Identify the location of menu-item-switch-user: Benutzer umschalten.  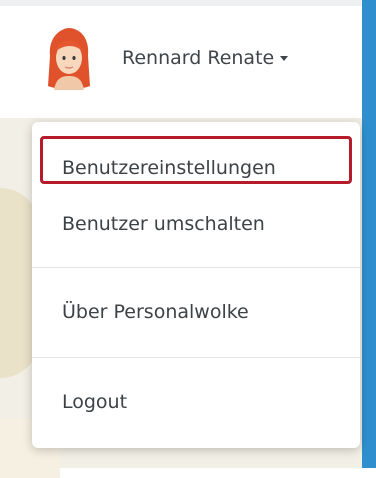
(196, 224).